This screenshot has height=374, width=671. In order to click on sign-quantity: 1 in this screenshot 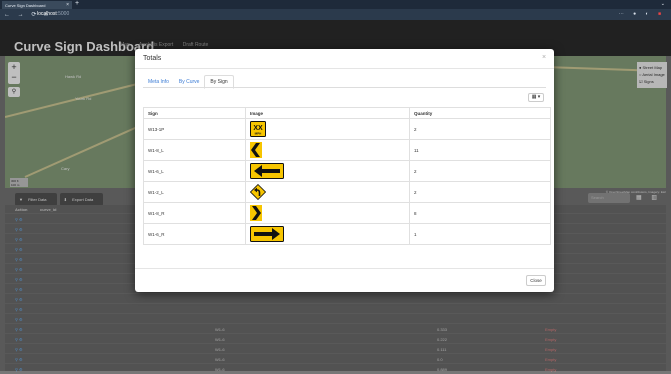, I will do `click(480, 234)`.